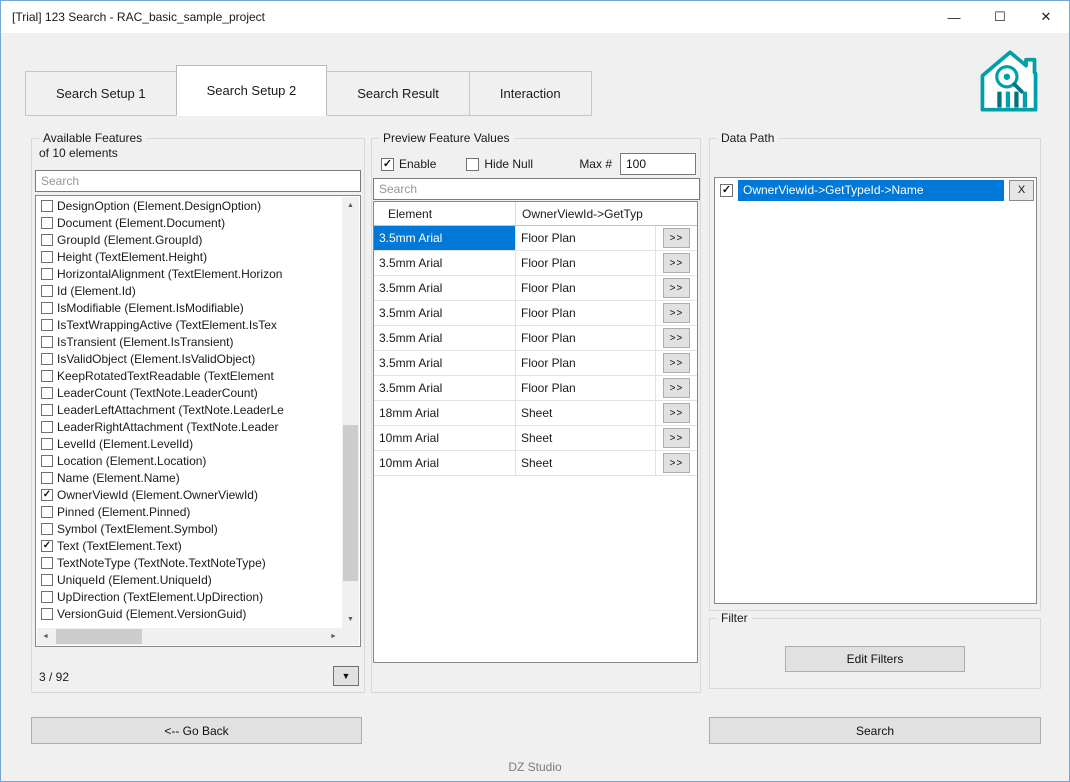 The height and width of the screenshot is (782, 1070). Describe the element at coordinates (189, 562) in the screenshot. I see `feature-item: TextNoteType (TextNote.TextNoteType)` at that location.